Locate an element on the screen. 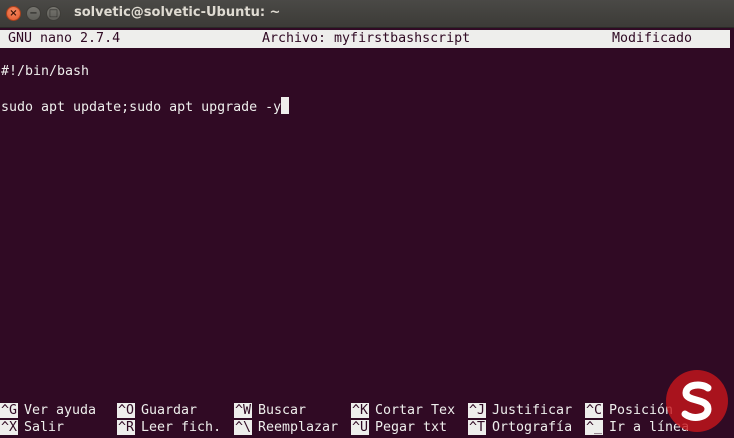 The width and height of the screenshot is (734, 438). nano-filename: Archivo: myfirstbashscript is located at coordinates (366, 38).